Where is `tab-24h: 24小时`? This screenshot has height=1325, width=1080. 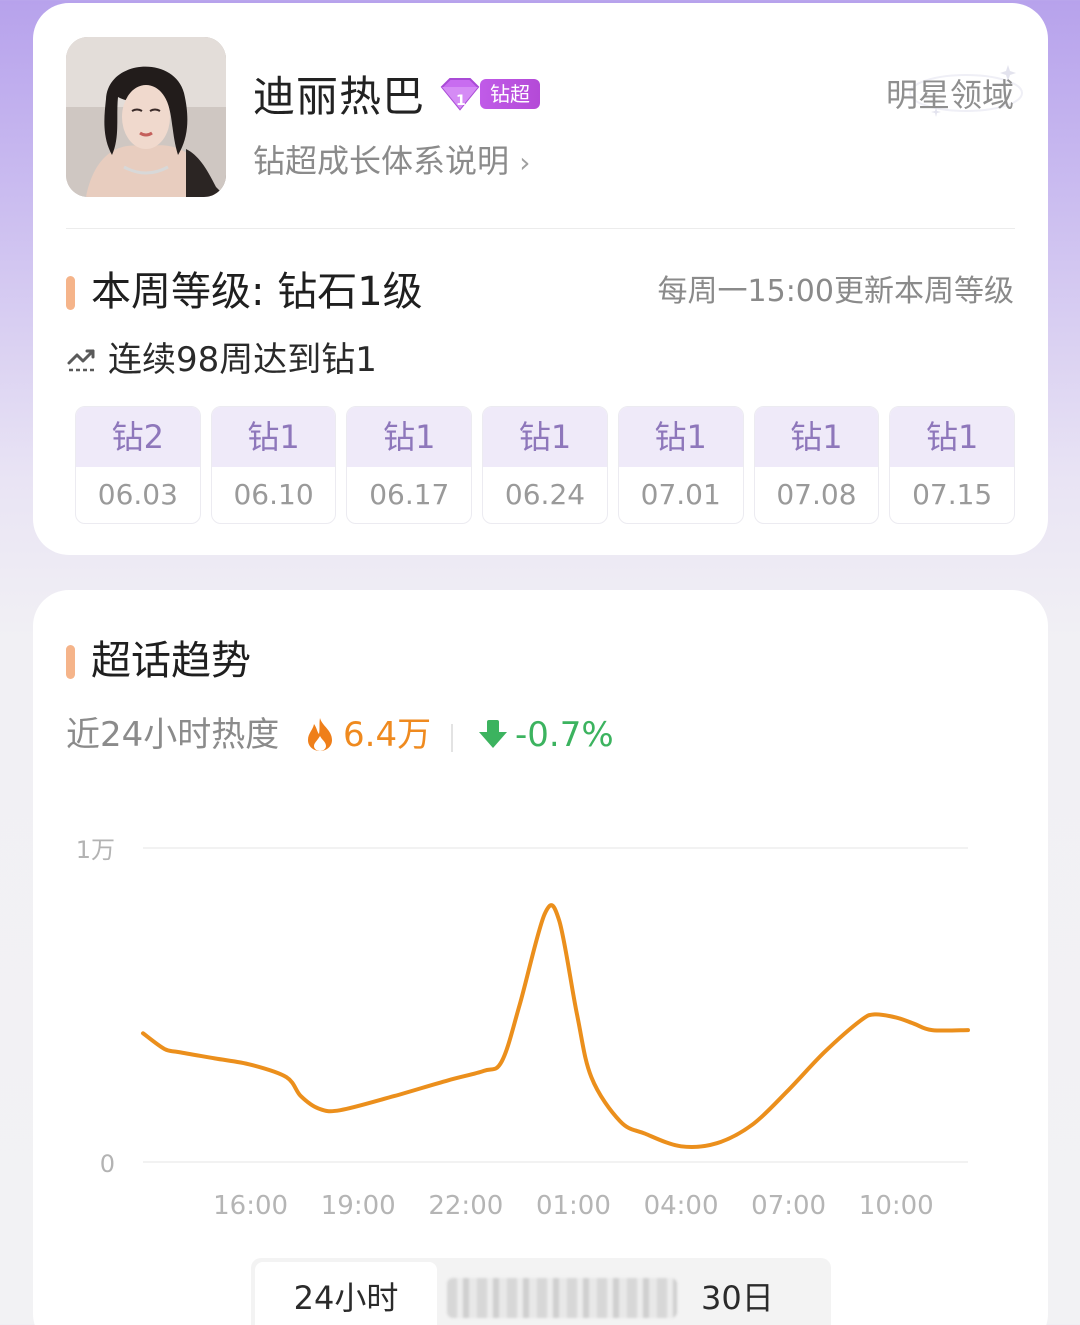 tab-24h: 24小时 is located at coordinates (346, 1293).